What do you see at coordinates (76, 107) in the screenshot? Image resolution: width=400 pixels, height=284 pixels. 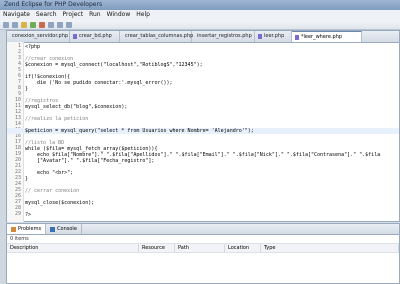 I see `code-line: mysql_select_db("blog",$conexion);` at bounding box center [76, 107].